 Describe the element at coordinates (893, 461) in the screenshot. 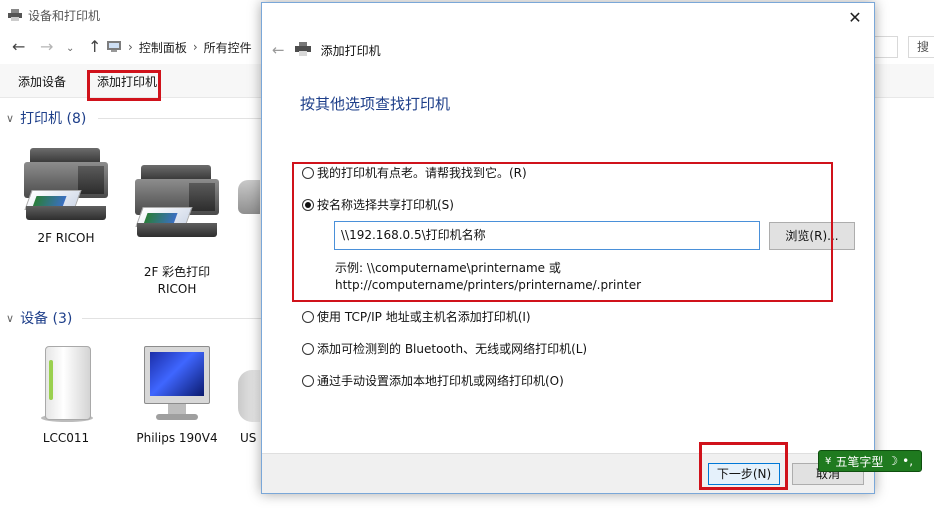

I see `moon-icon: ☽` at that location.